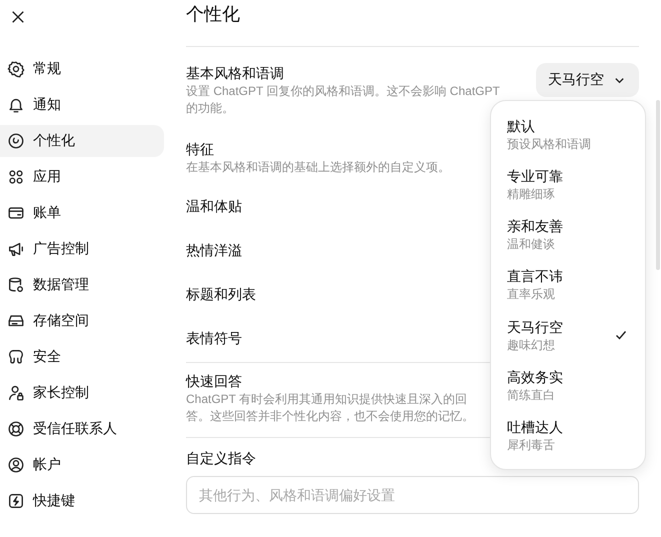 This screenshot has height=537, width=661. I want to click on sidebar-item: 常规, so click(82, 69).